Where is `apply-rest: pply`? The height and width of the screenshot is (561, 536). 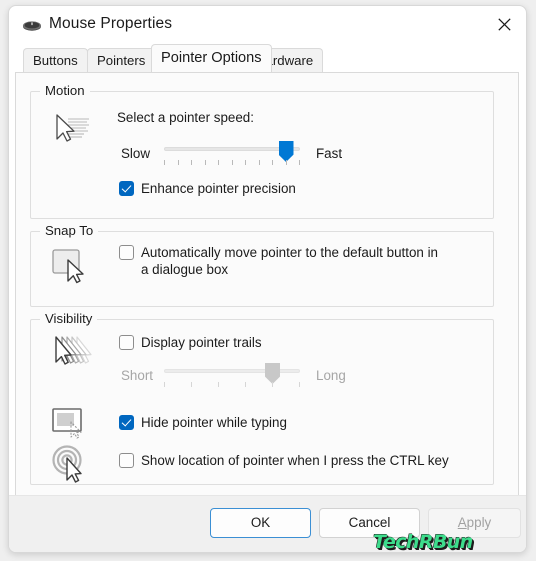
apply-rest: pply is located at coordinates (479, 522).